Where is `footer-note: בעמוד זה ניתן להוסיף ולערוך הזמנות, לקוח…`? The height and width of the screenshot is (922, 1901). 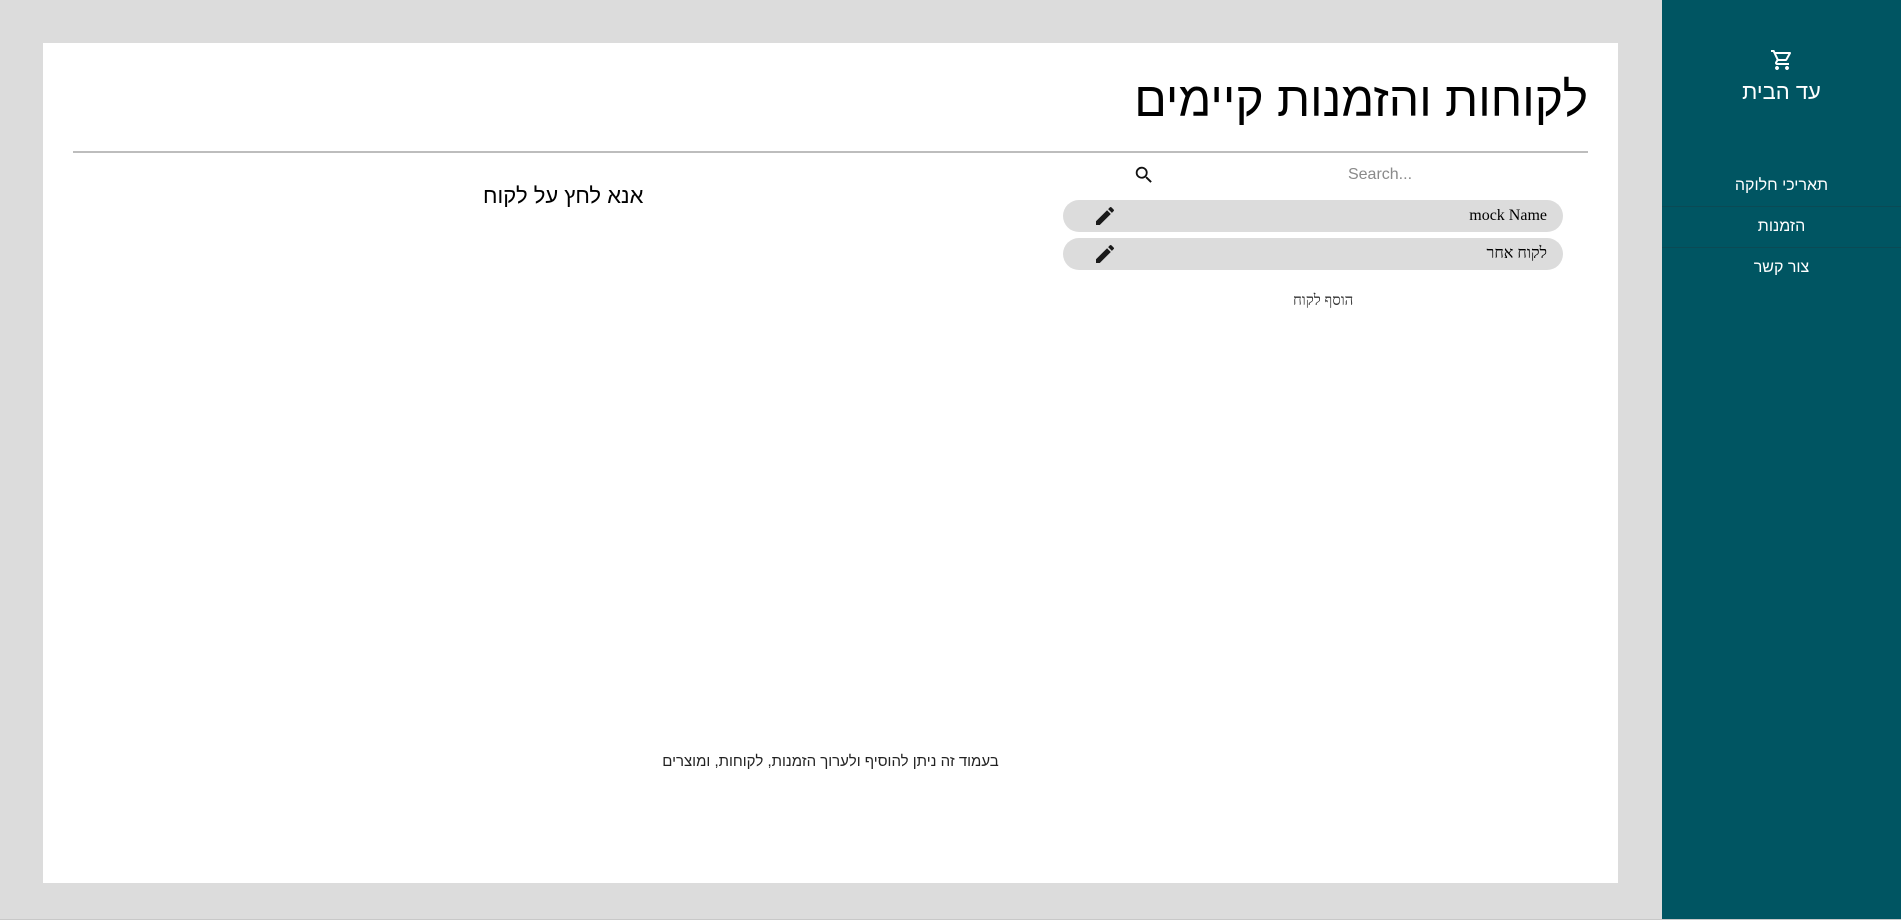
footer-note: בעמוד זה ניתן להוסיף ולערוך הזמנות, לקוח… is located at coordinates (830, 761).